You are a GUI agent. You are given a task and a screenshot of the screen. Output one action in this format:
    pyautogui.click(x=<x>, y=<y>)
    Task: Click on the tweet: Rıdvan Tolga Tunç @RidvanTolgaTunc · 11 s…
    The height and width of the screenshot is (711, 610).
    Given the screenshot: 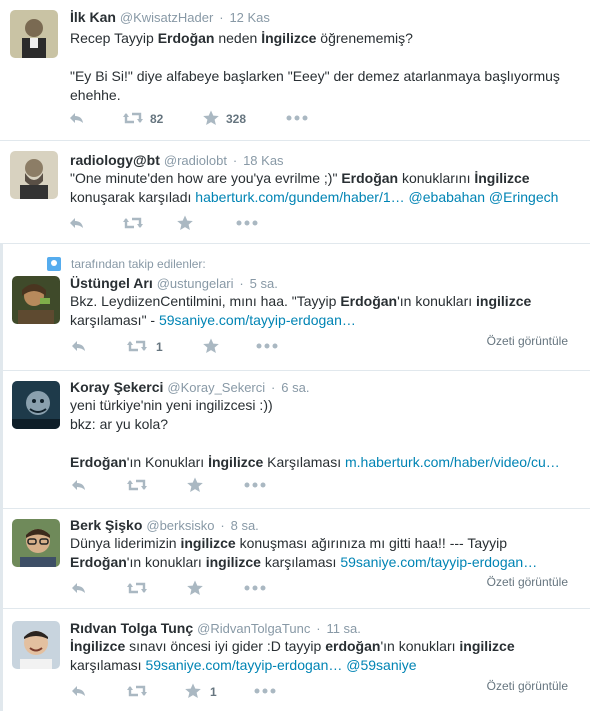 What is the action you would take?
    pyautogui.click(x=295, y=660)
    